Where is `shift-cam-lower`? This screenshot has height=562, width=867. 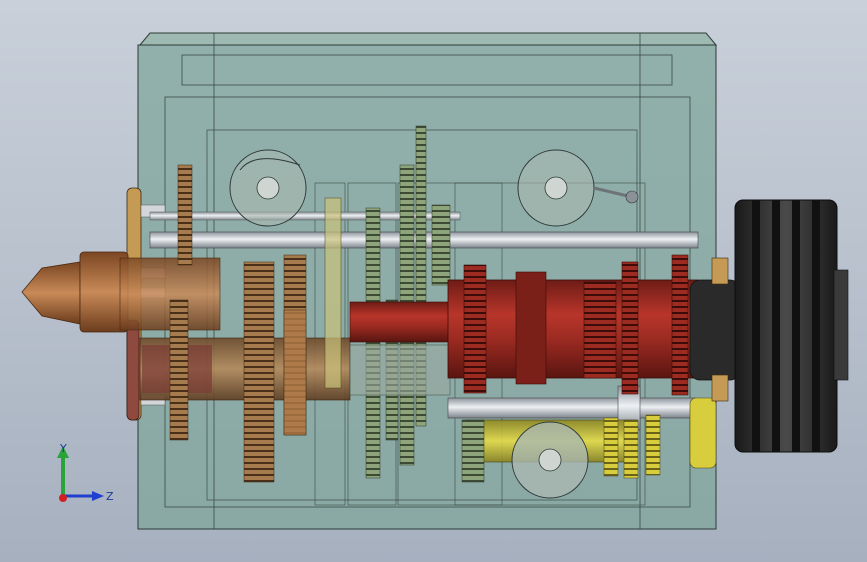 shift-cam-lower is located at coordinates (550, 460).